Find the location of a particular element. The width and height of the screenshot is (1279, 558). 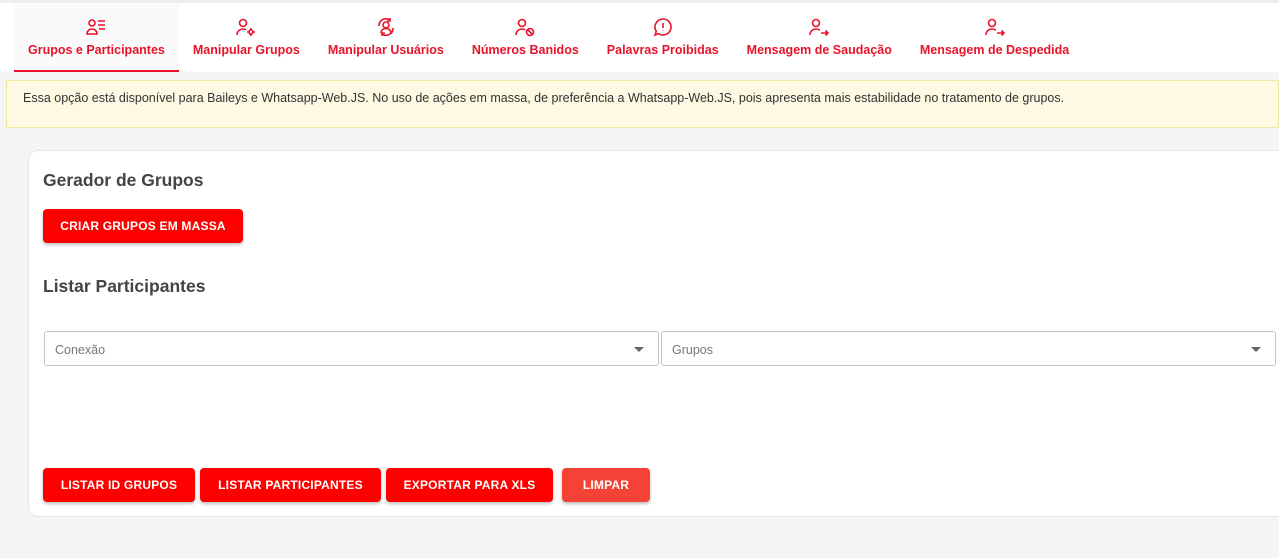

list-participants-button: LISTAR PARTICIPANTES is located at coordinates (290, 485).